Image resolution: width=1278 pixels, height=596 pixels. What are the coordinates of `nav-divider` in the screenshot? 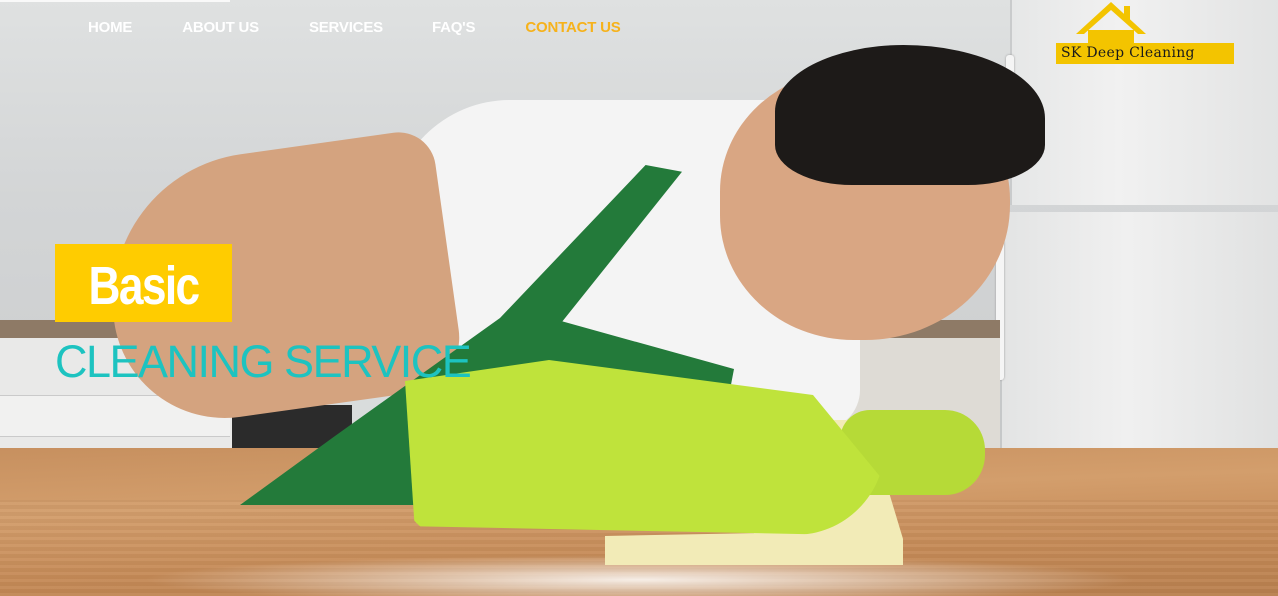 It's located at (115, 1).